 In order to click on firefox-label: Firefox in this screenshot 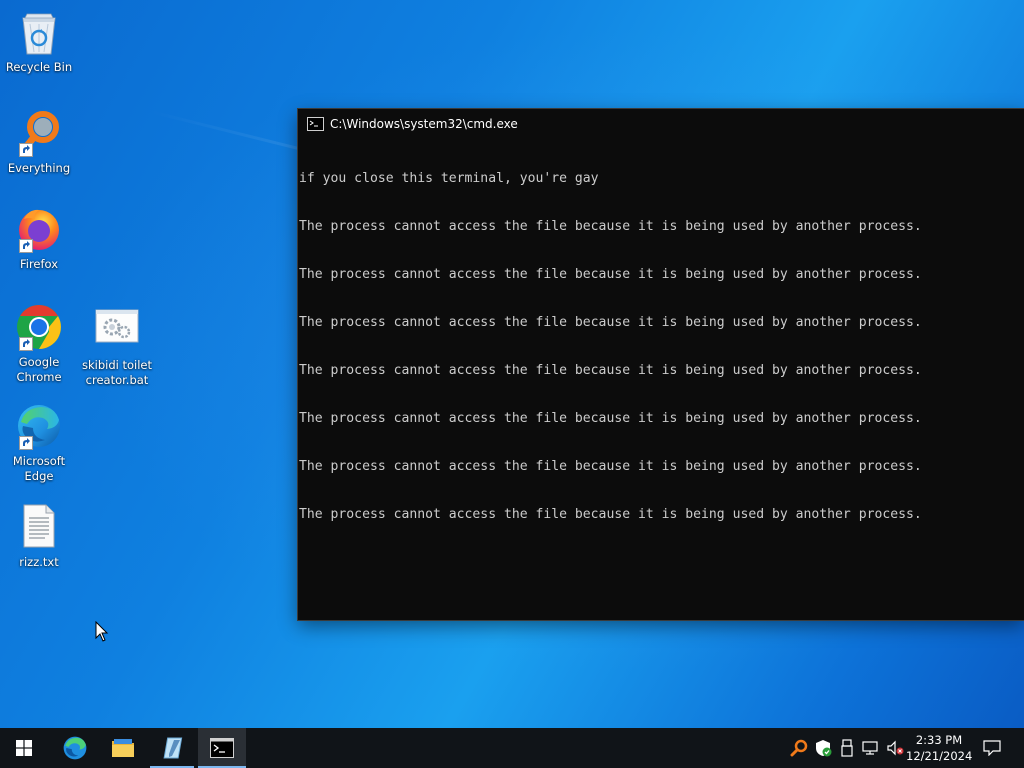, I will do `click(39, 264)`.